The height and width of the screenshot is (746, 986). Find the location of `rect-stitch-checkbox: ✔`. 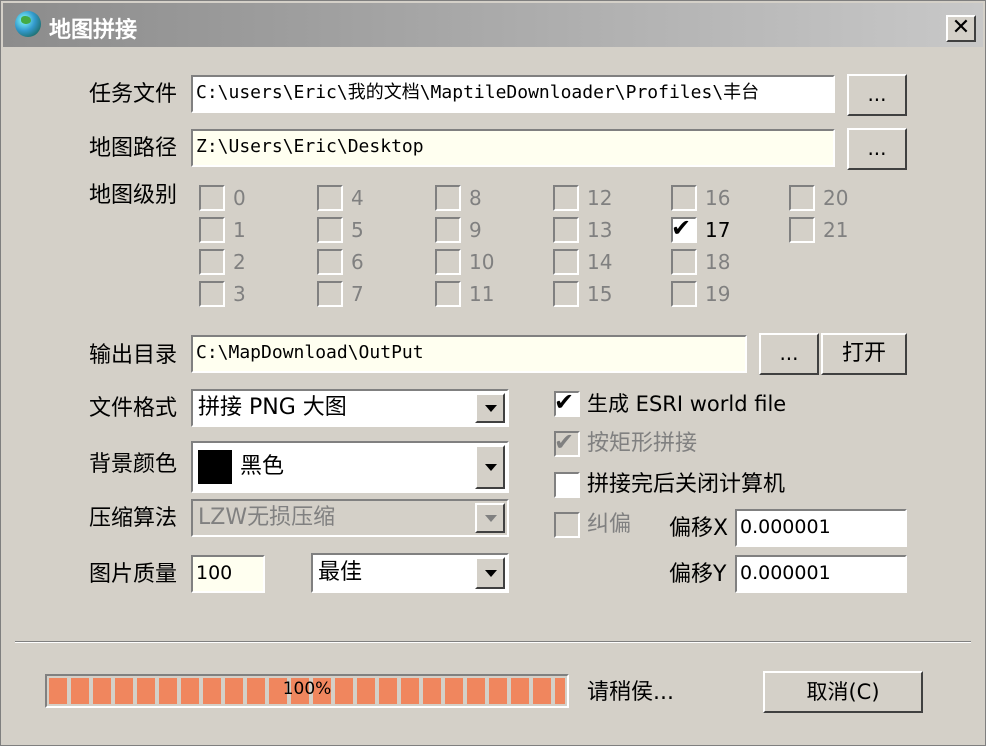

rect-stitch-checkbox: ✔ is located at coordinates (567, 442).